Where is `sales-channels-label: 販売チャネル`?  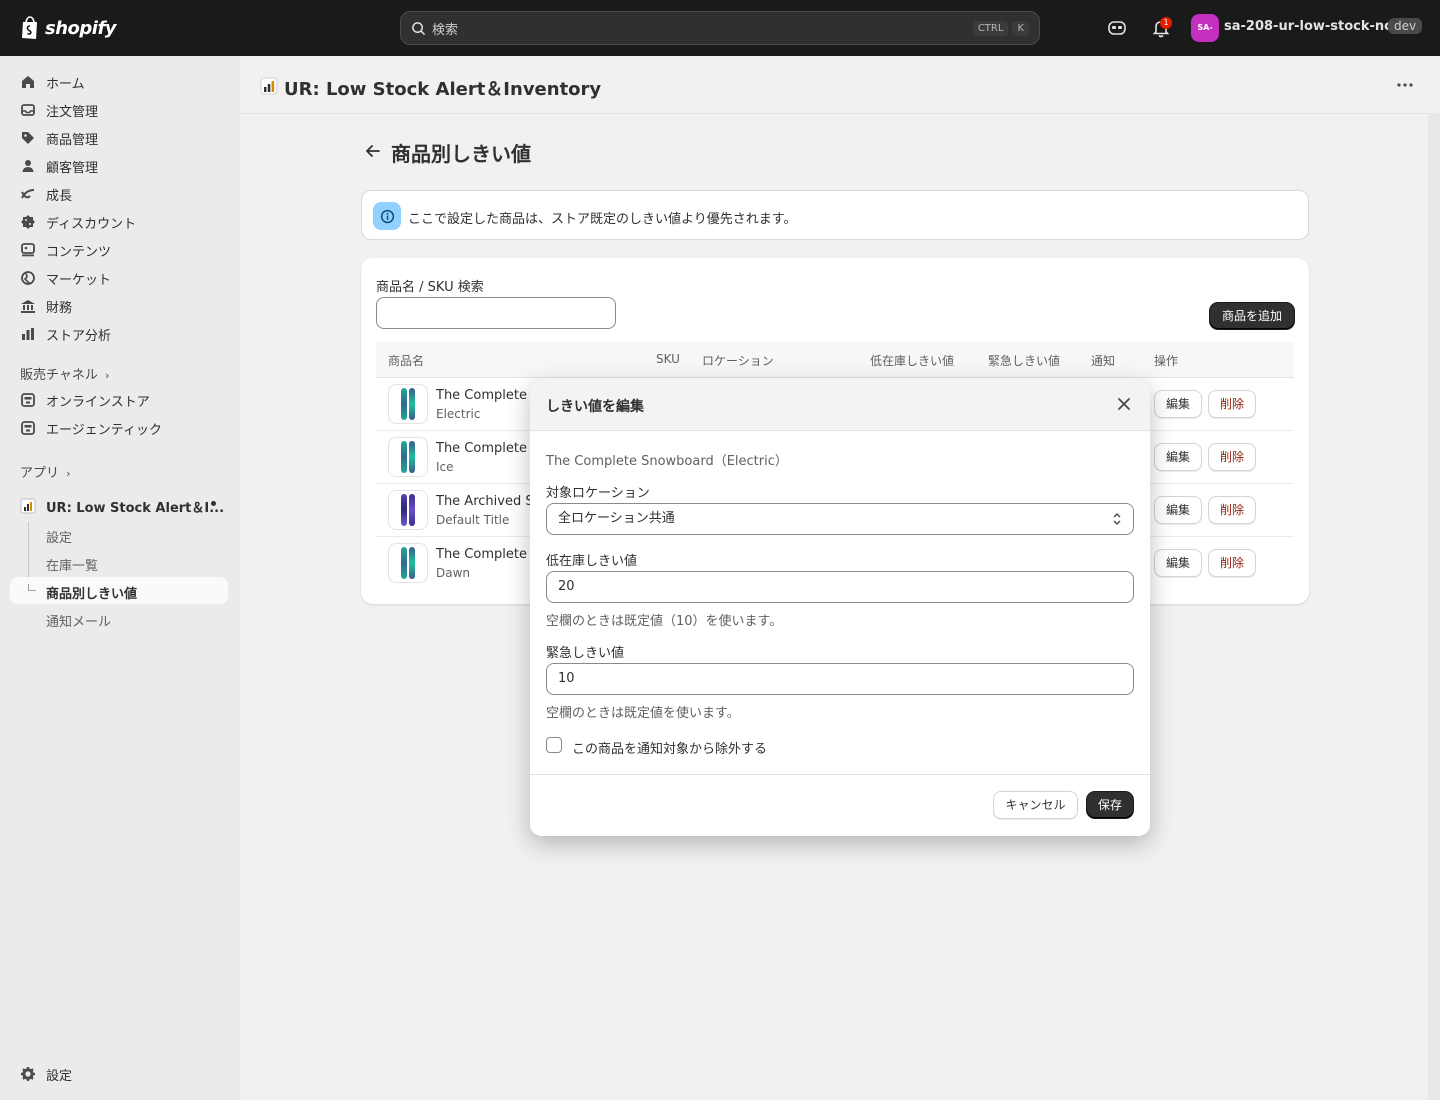 sales-channels-label: 販売チャネル is located at coordinates (59, 375).